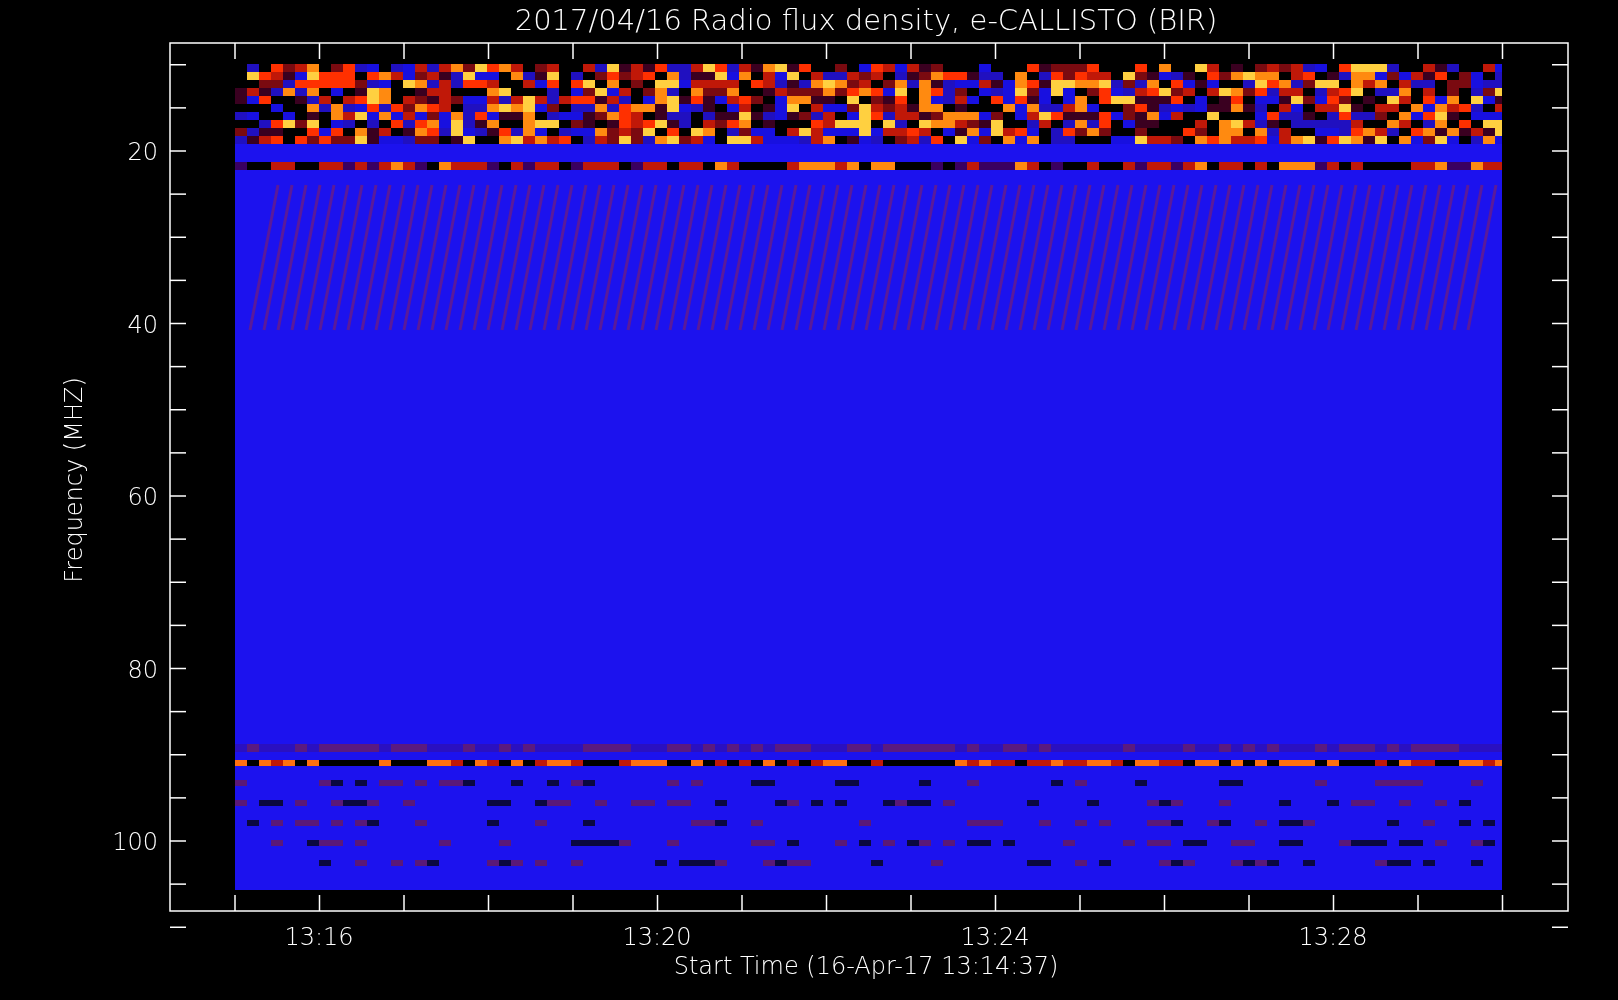 The width and height of the screenshot is (1618, 1000). What do you see at coordinates (142, 669) in the screenshot?
I see `y-tick-label: 80` at bounding box center [142, 669].